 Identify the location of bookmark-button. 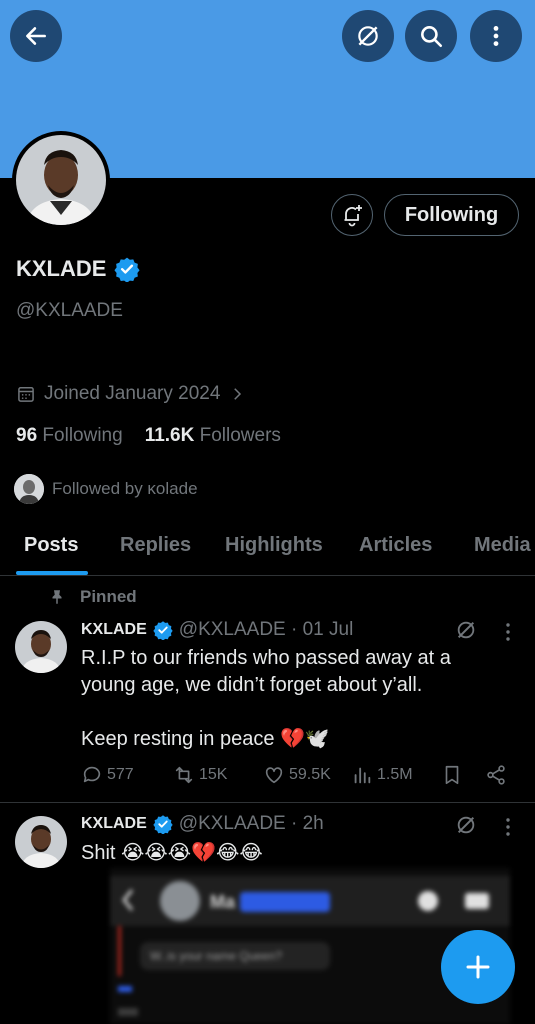
(452, 775).